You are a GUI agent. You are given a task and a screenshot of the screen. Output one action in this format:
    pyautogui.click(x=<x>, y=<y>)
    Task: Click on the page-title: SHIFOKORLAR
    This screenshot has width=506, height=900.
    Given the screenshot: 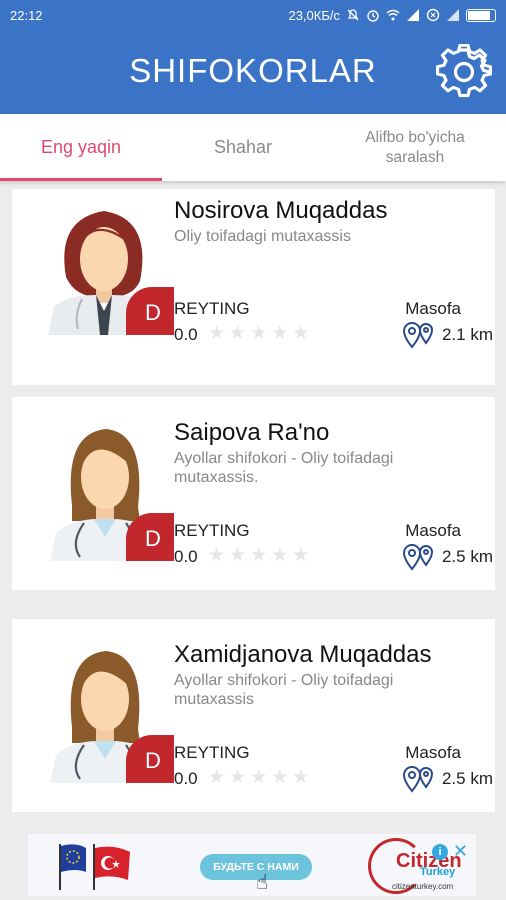 What is the action you would take?
    pyautogui.click(x=253, y=70)
    